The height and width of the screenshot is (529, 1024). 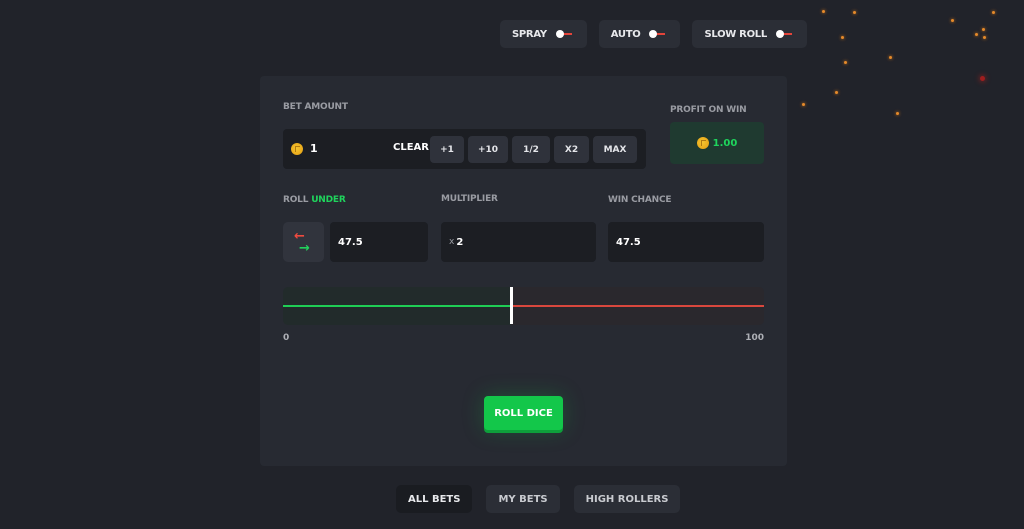 What do you see at coordinates (615, 149) in the screenshot?
I see `max-button: MAX` at bounding box center [615, 149].